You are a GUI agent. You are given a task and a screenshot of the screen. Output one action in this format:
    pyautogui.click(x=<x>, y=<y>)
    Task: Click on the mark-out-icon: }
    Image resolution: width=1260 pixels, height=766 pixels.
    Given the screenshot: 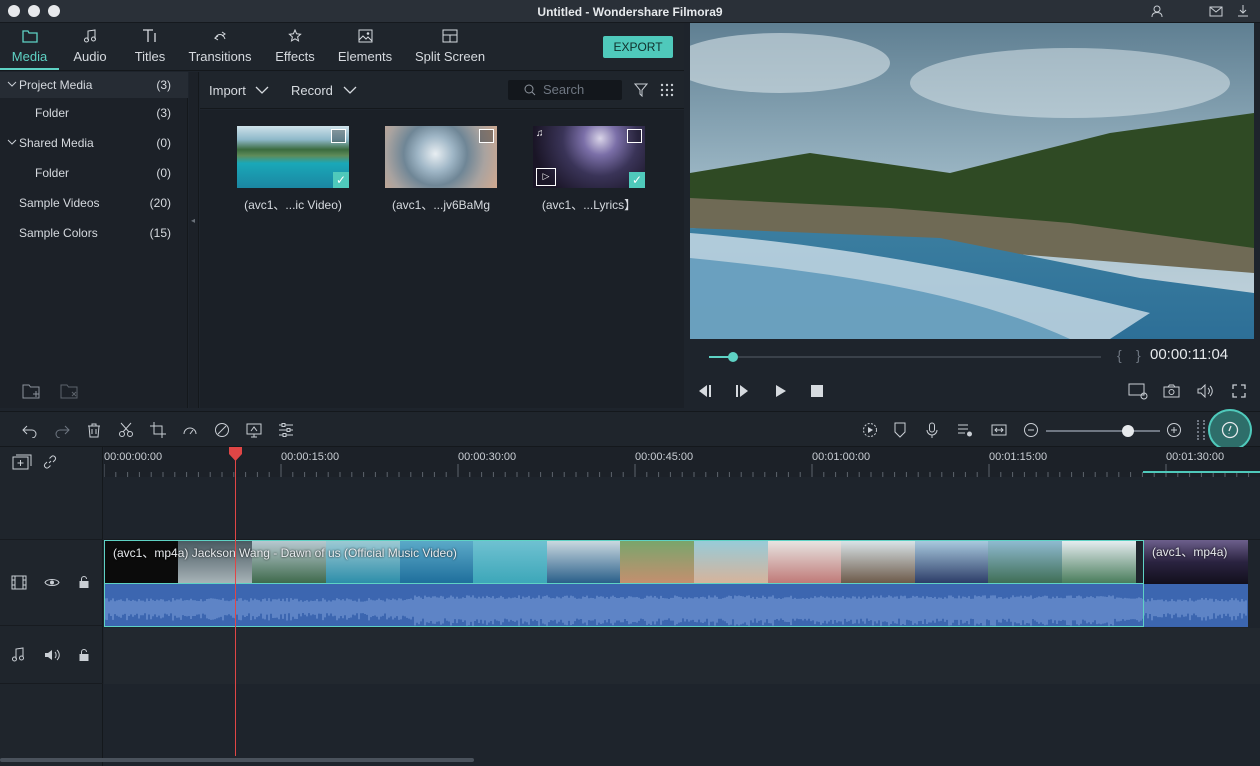 What is the action you would take?
    pyautogui.click(x=1138, y=355)
    